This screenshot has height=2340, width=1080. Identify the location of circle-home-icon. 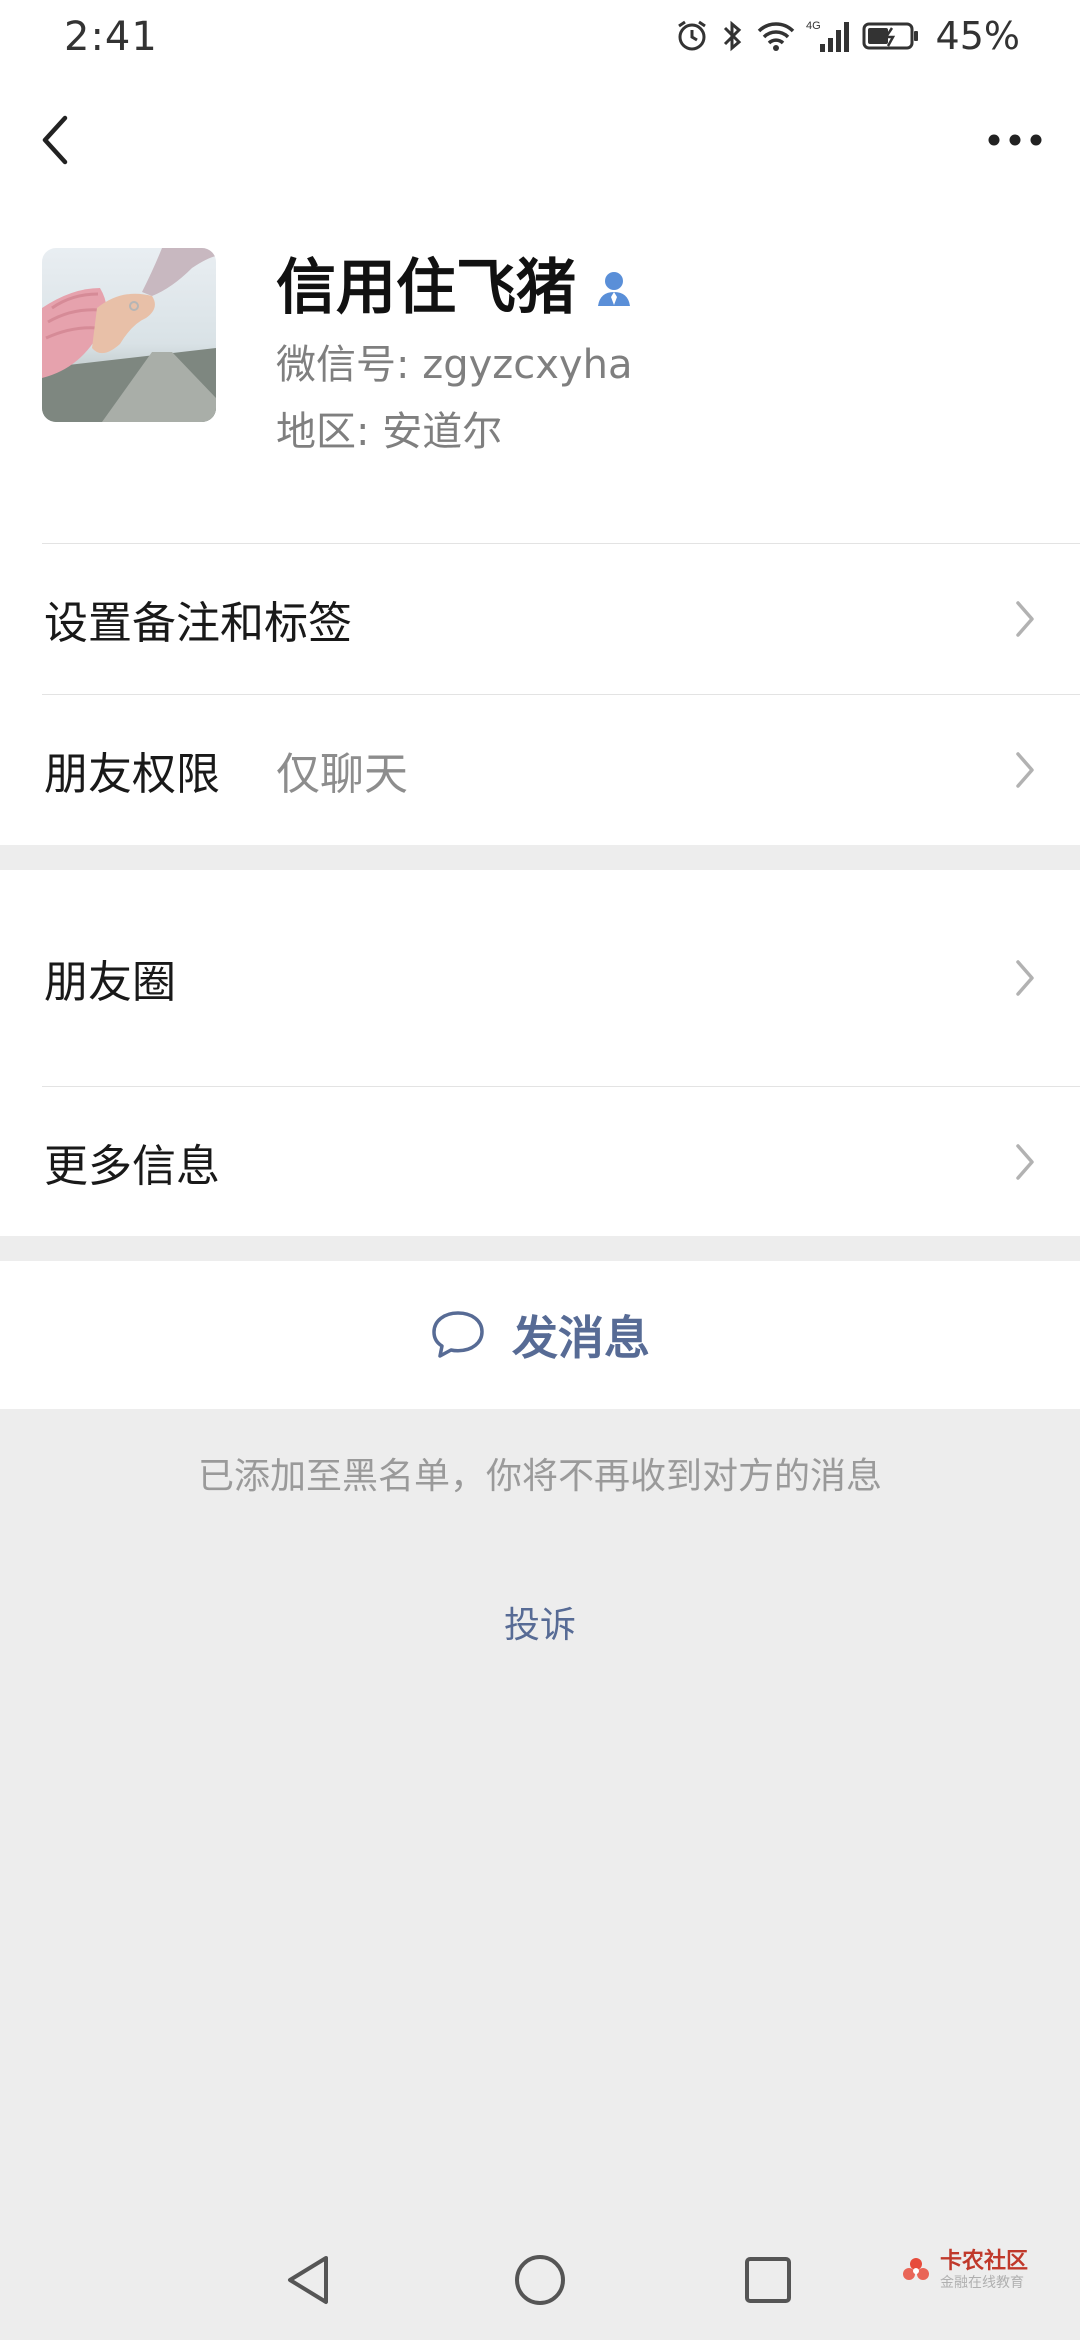
(540, 2280).